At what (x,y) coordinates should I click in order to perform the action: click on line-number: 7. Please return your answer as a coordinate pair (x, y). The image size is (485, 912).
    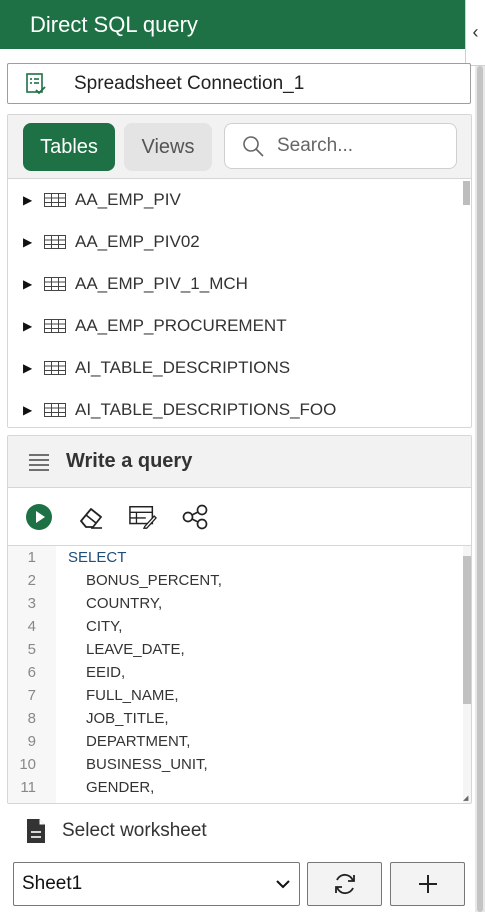
    Looking at the image, I should click on (31, 695).